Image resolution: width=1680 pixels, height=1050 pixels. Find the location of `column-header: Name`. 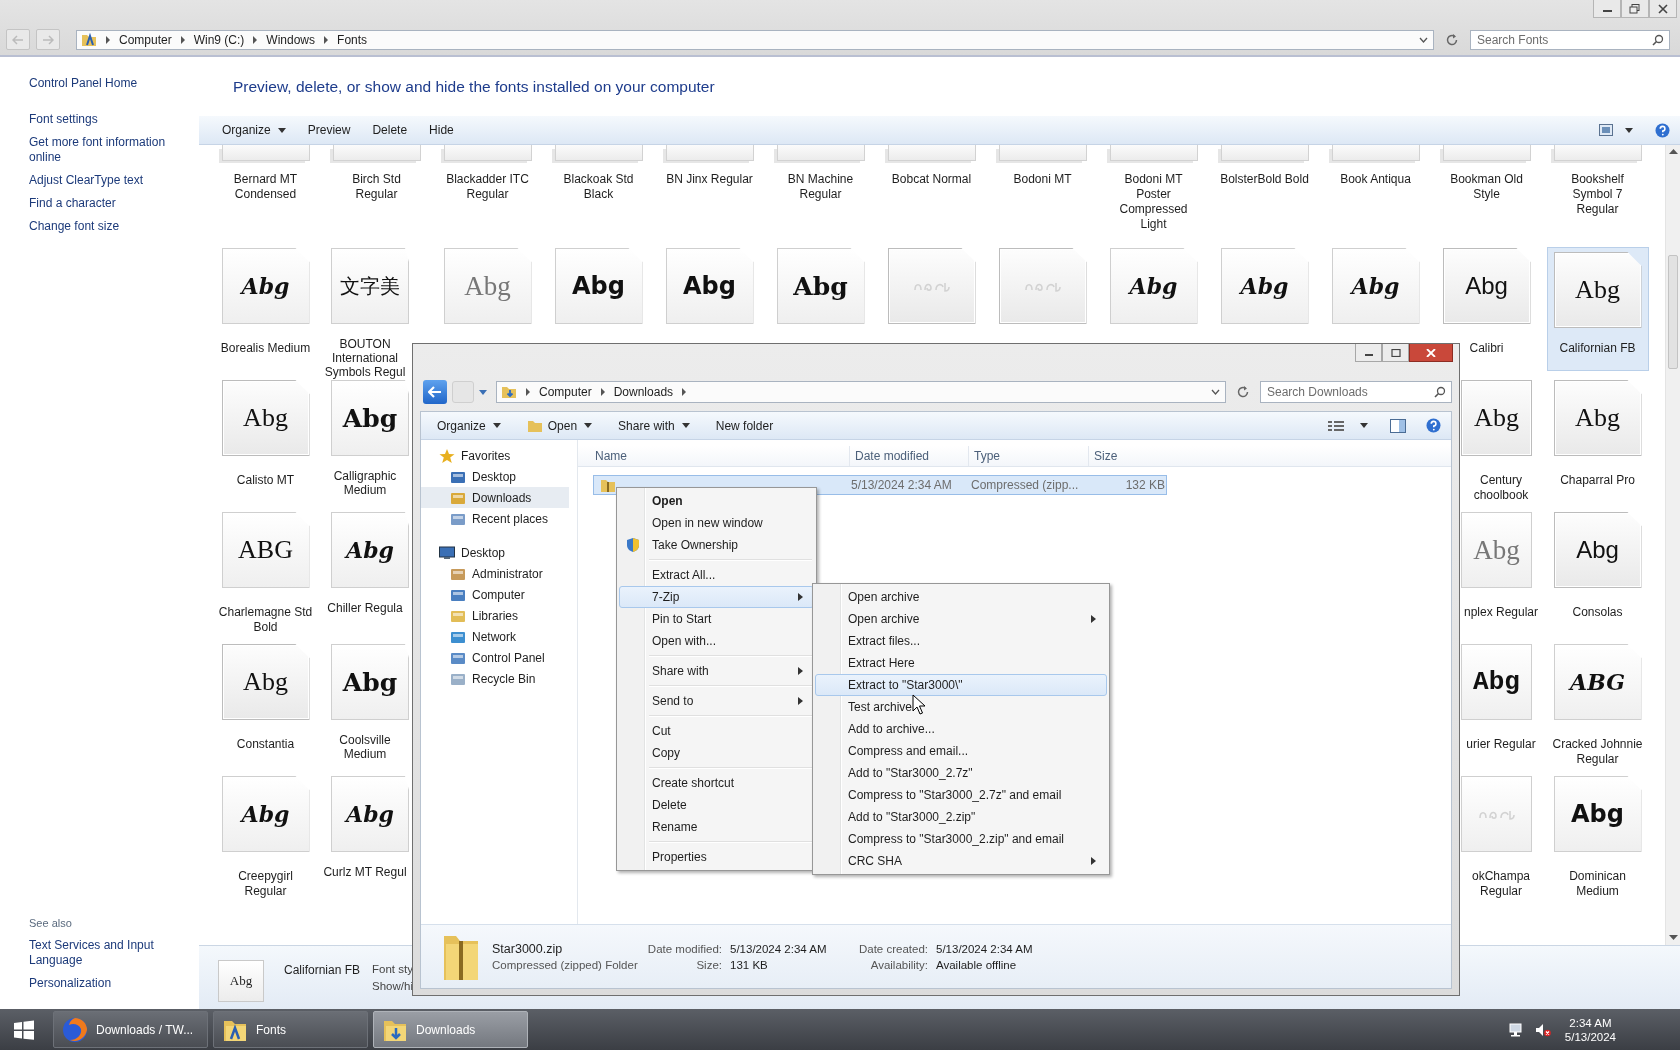

column-header: Name is located at coordinates (714, 456).